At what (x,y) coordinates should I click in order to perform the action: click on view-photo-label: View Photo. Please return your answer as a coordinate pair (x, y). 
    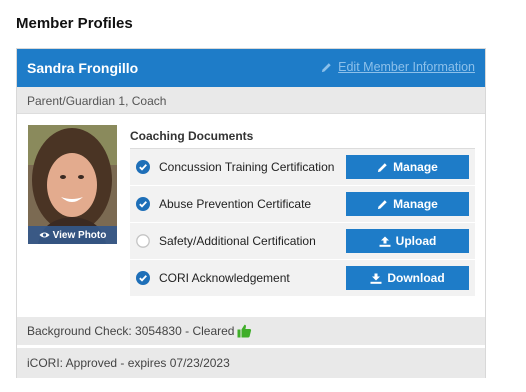
    Looking at the image, I should click on (79, 235).